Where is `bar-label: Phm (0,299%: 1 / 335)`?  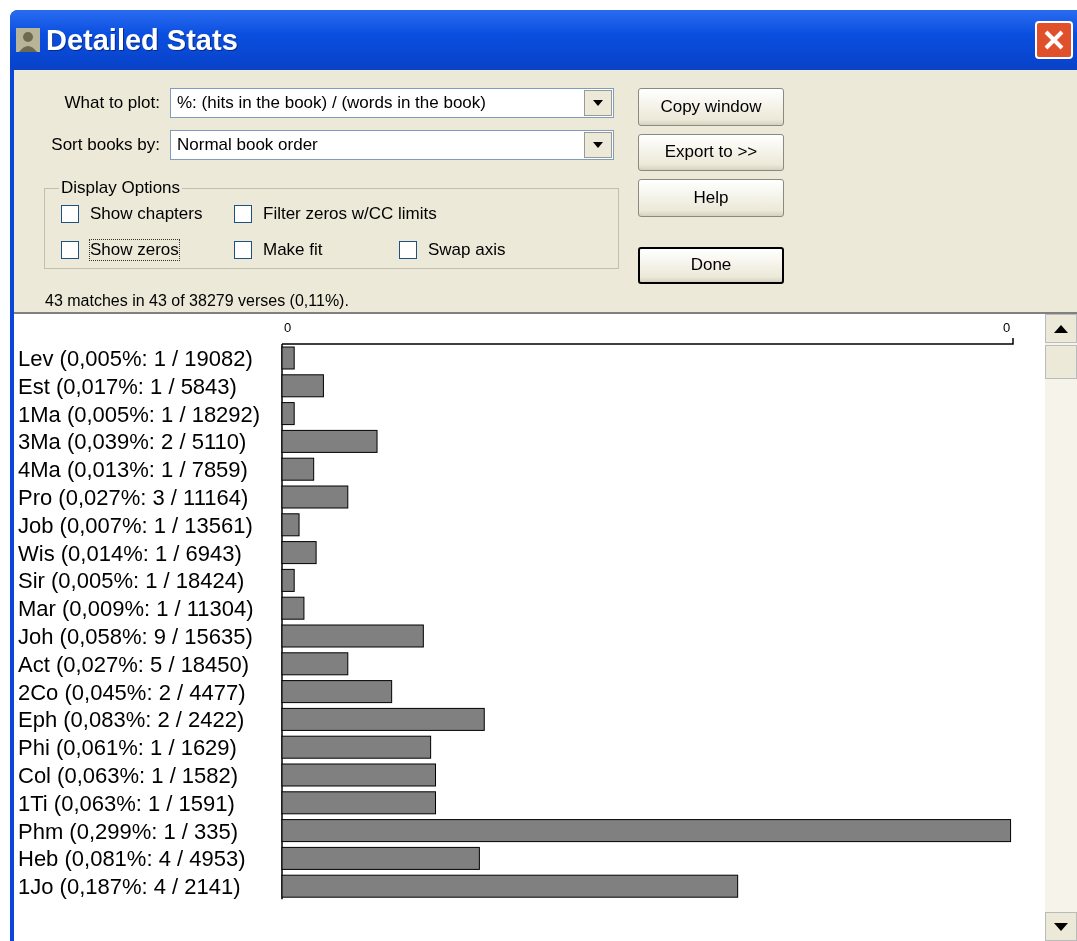 bar-label: Phm (0,299%: 1 / 335) is located at coordinates (128, 831).